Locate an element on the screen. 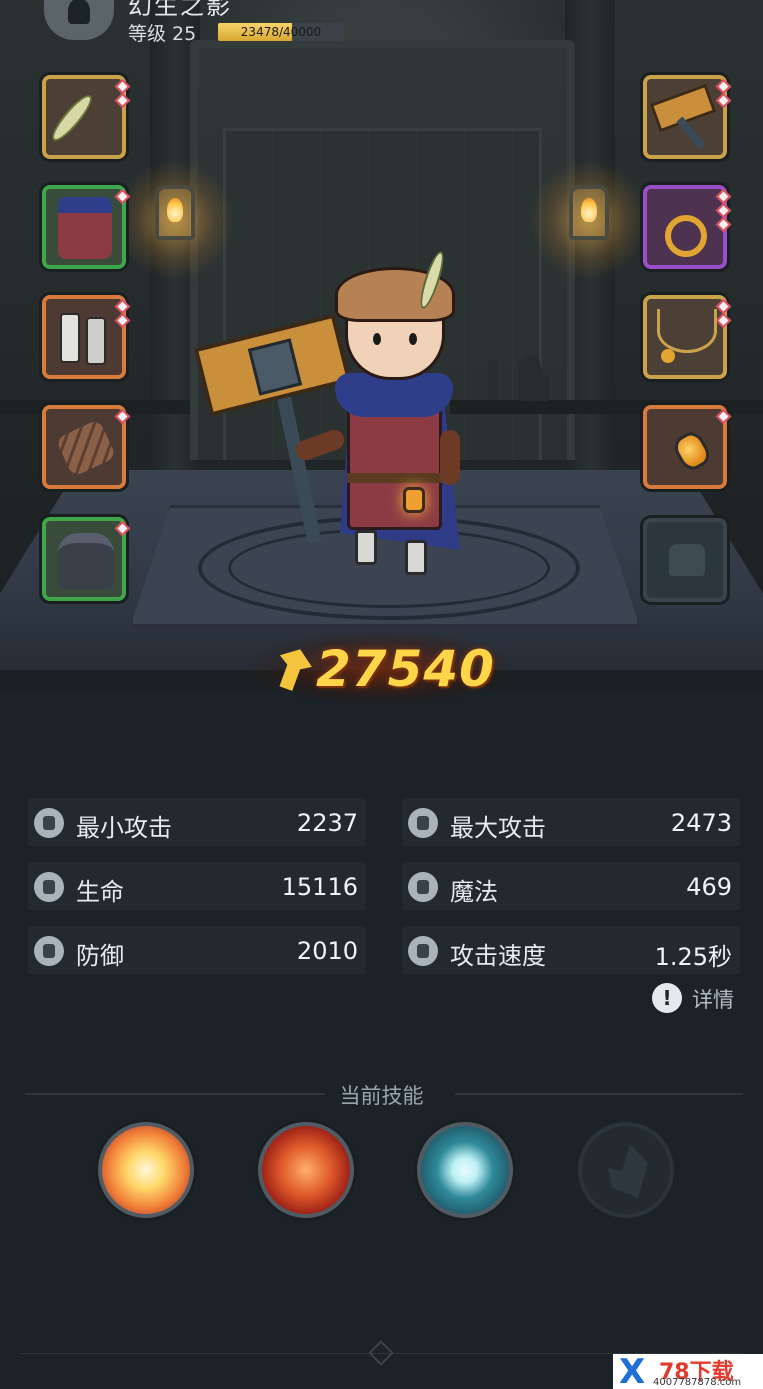 This screenshot has height=1389, width=763. equip-slot-necklace is located at coordinates (687, 337).